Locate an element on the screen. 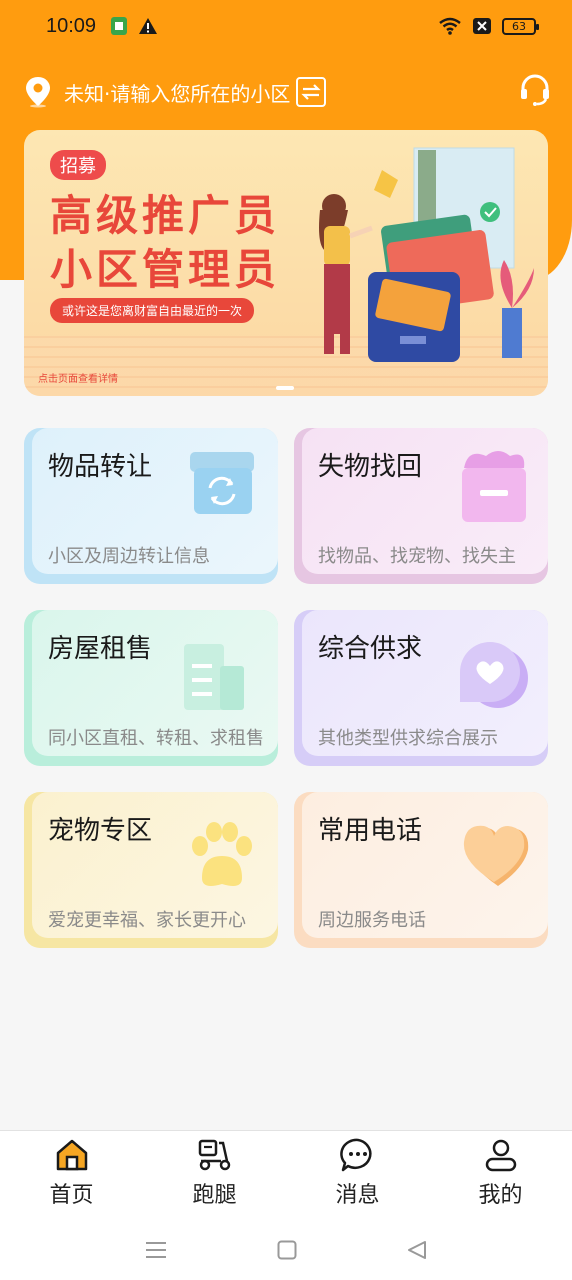 The image size is (572, 1280). heart-icon is located at coordinates (496, 855).